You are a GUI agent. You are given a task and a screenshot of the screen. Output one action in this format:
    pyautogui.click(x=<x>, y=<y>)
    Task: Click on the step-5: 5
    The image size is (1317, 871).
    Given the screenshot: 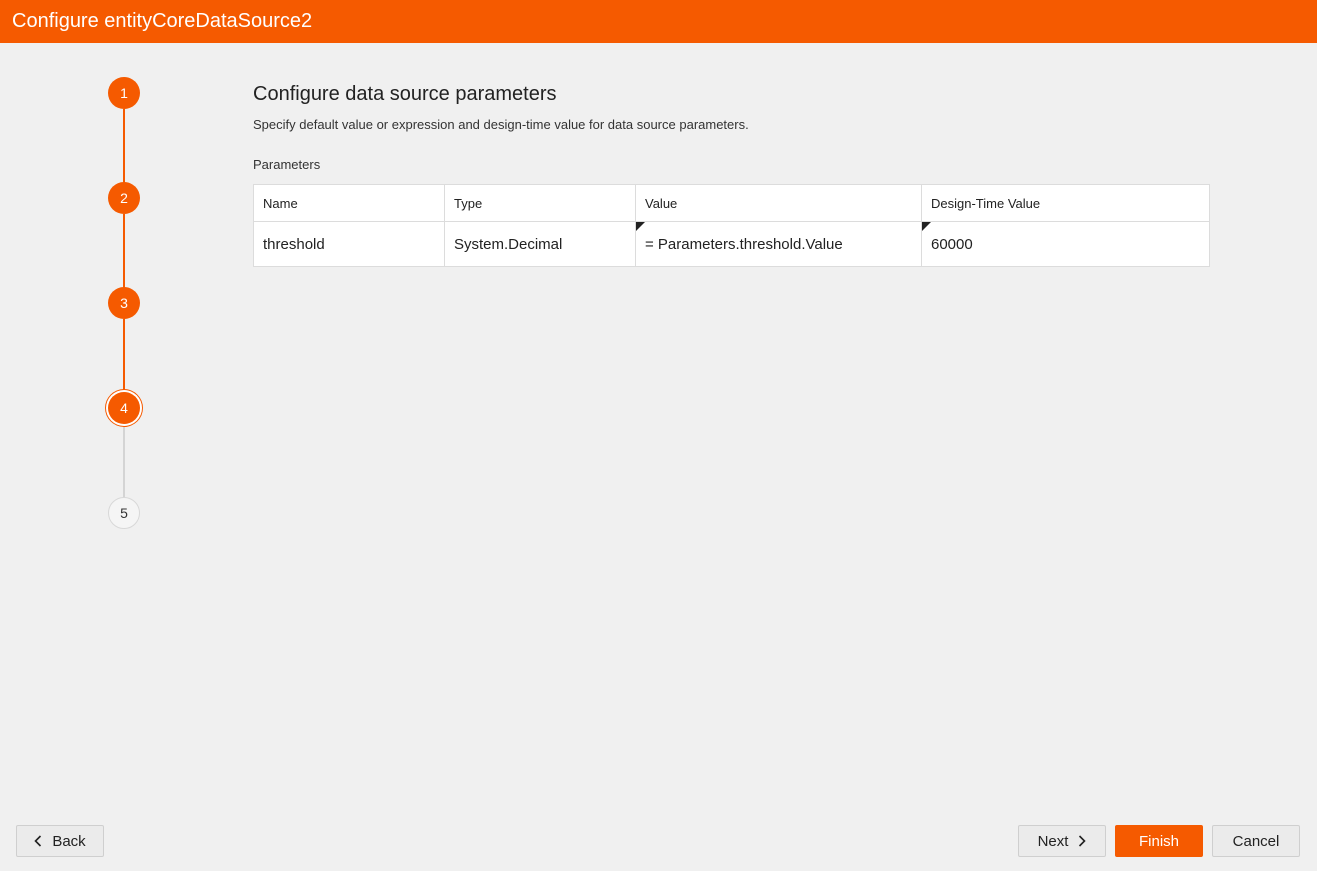 What is the action you would take?
    pyautogui.click(x=124, y=513)
    